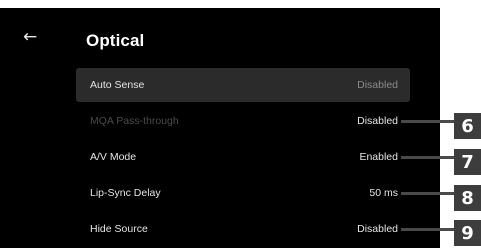 This screenshot has height=248, width=481. Describe the element at coordinates (134, 121) in the screenshot. I see `setting-label: MQA Pass-through` at that location.